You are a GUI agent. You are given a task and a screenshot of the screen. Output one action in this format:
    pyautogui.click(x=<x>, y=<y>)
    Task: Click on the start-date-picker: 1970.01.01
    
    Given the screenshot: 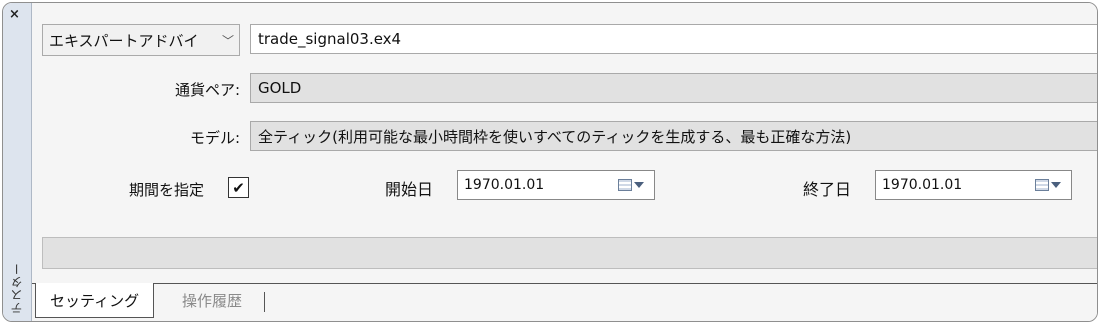 What is the action you would take?
    pyautogui.click(x=556, y=185)
    